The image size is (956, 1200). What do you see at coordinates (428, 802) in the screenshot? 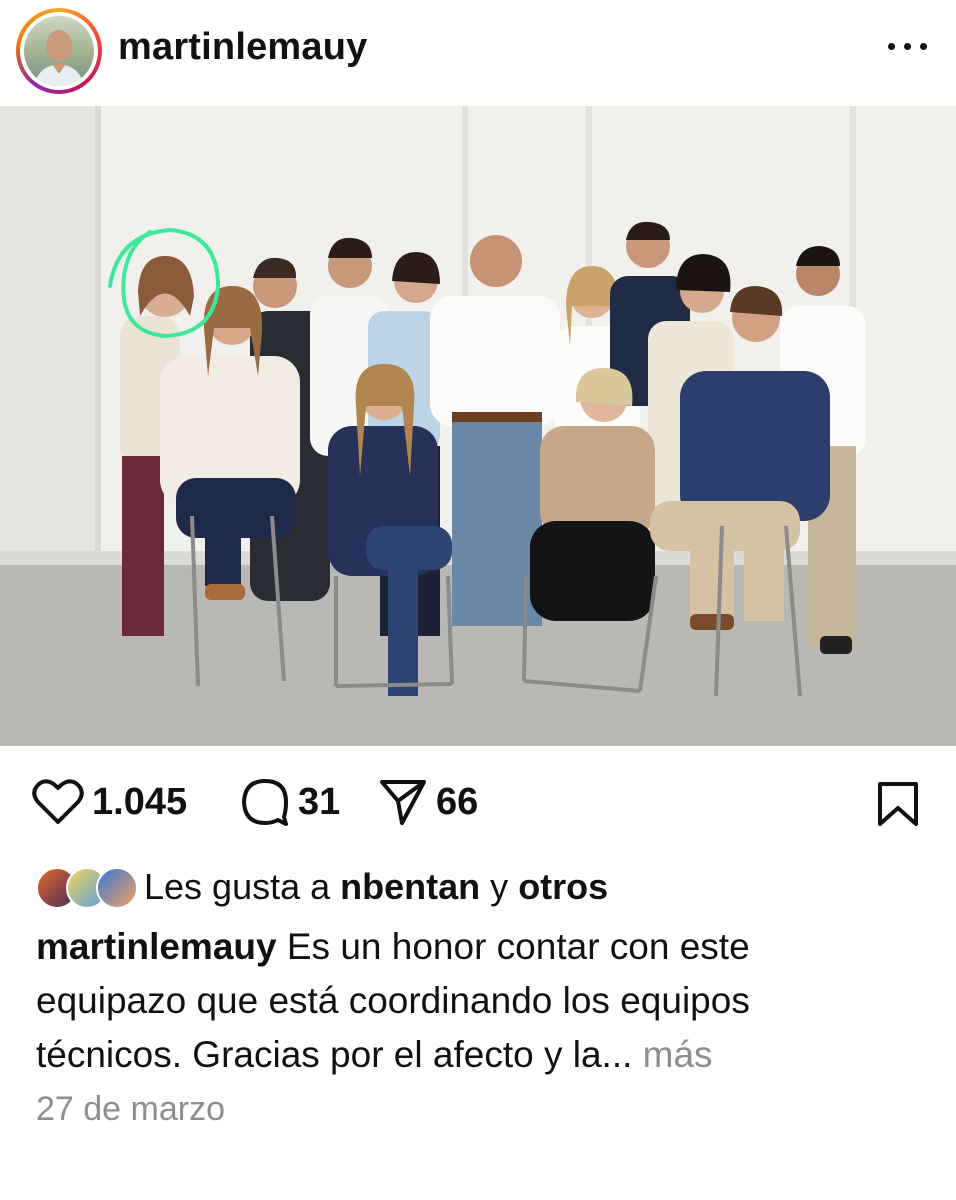
I see `share-button: 66` at bounding box center [428, 802].